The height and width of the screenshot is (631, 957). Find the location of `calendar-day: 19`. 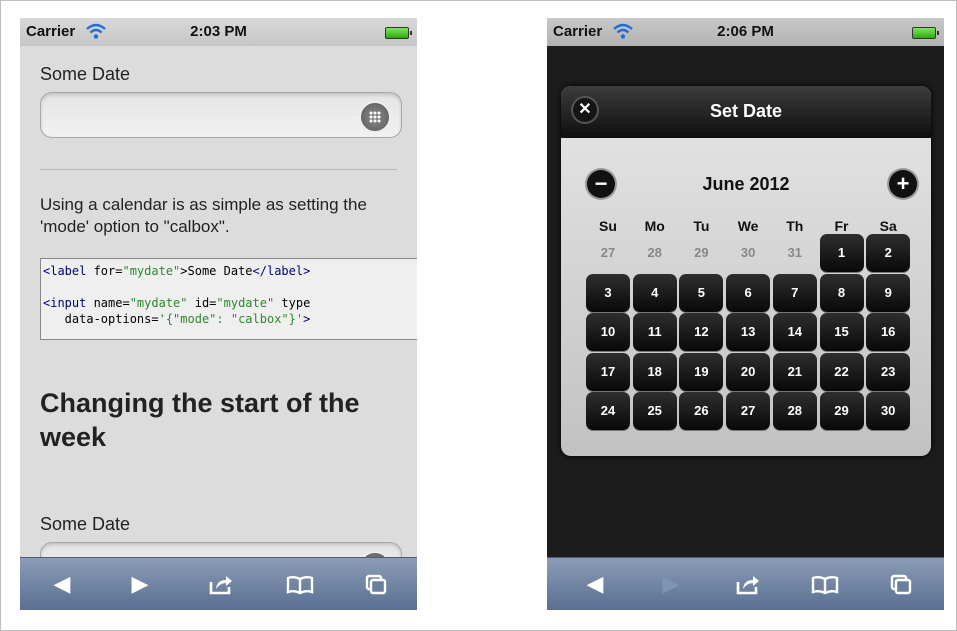

calendar-day: 19 is located at coordinates (701, 371).